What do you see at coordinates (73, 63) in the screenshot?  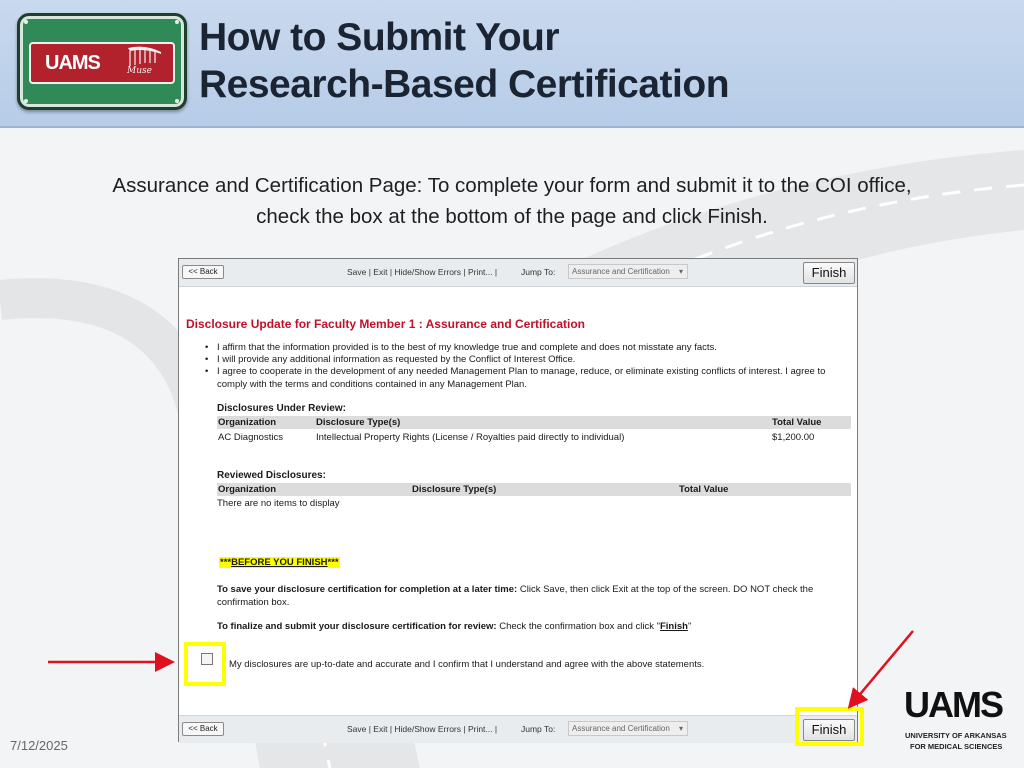 I see `logo-plate-text: UAMS` at bounding box center [73, 63].